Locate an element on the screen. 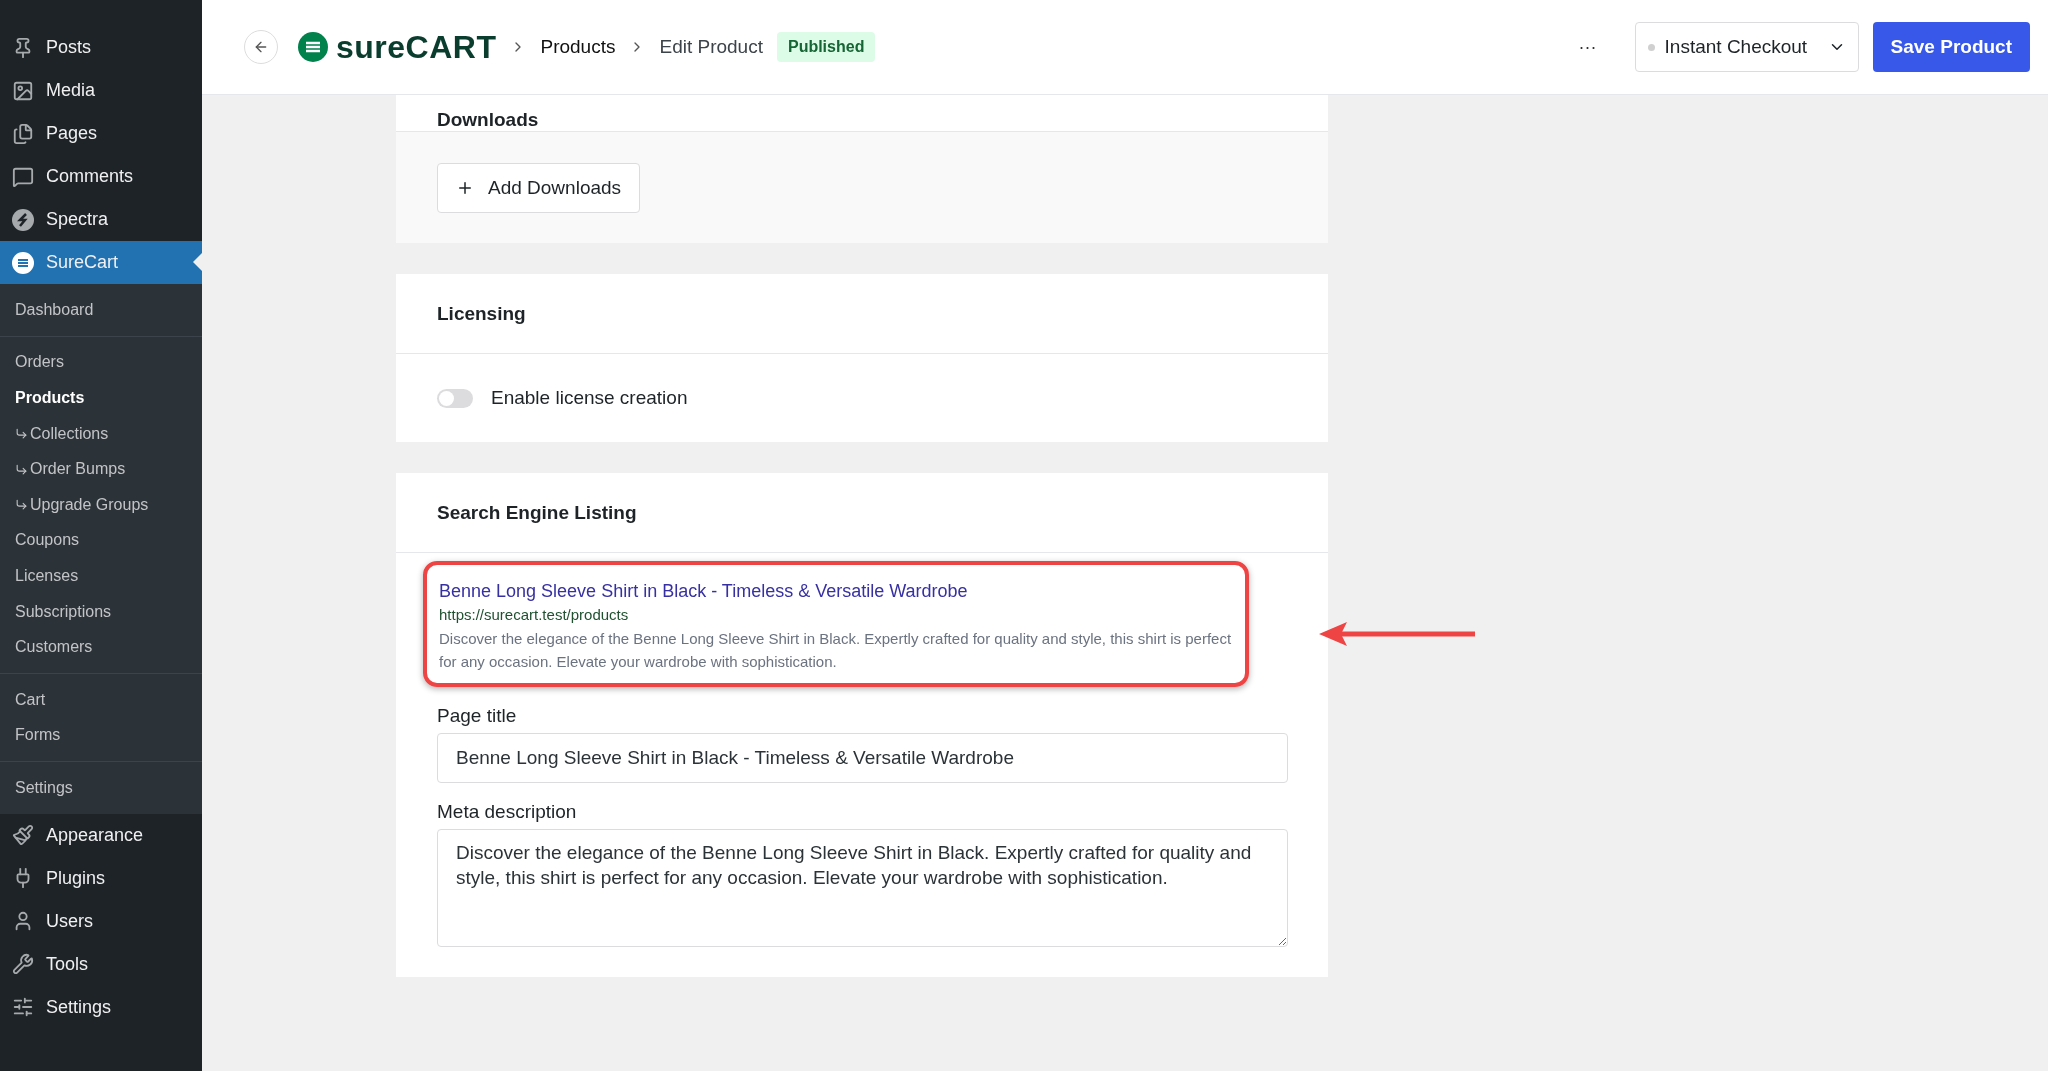 The width and height of the screenshot is (2048, 1071). submenu-item: Products is located at coordinates (101, 398).